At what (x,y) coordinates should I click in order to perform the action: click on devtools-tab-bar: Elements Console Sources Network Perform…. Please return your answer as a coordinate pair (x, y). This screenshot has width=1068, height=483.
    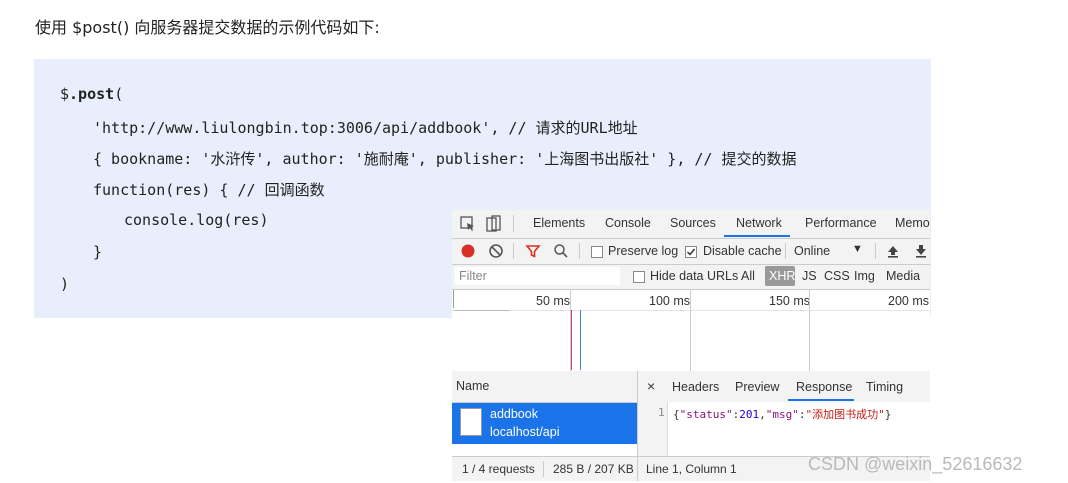
    Looking at the image, I should click on (691, 224).